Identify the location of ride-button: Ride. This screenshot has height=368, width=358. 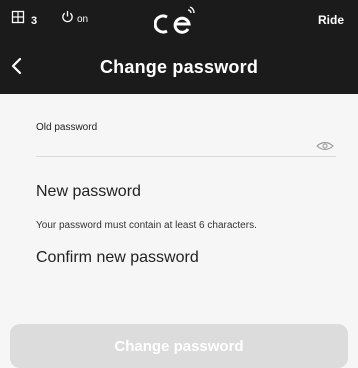
(331, 20).